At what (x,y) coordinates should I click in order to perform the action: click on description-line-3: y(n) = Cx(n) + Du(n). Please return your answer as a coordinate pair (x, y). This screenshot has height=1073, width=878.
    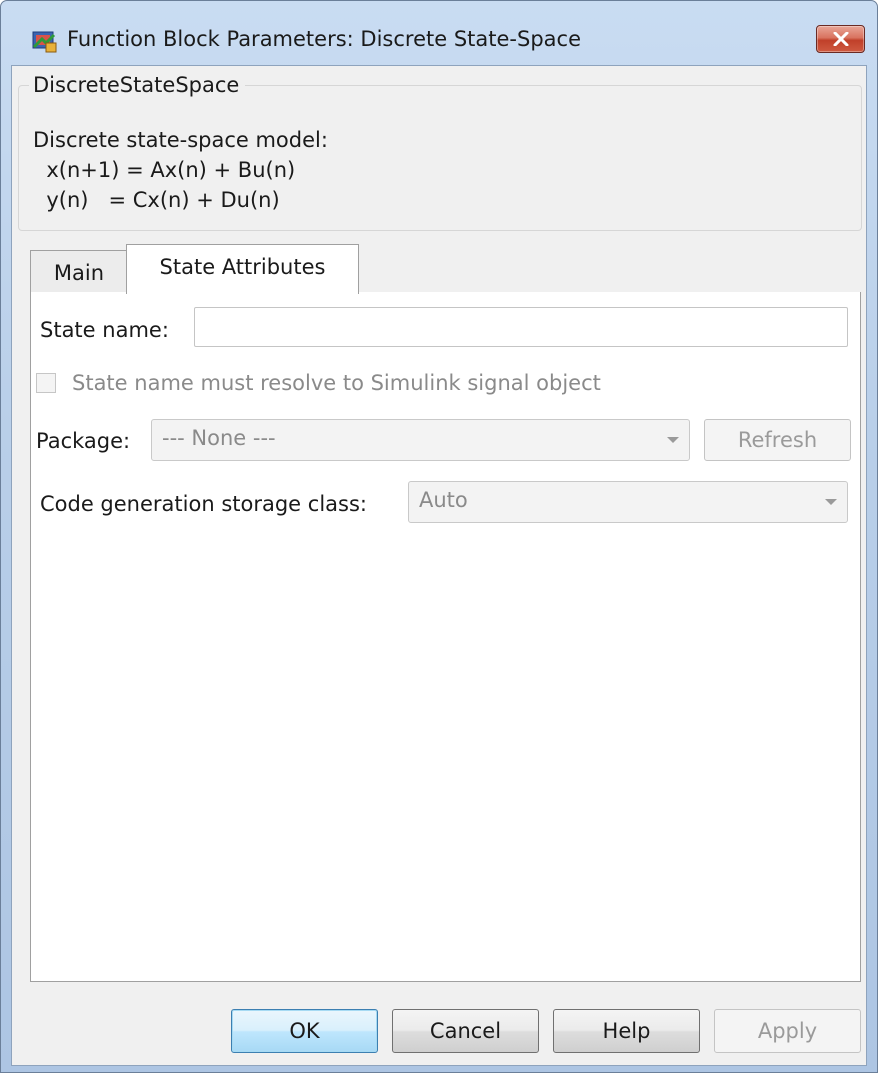
    Looking at the image, I should click on (156, 200).